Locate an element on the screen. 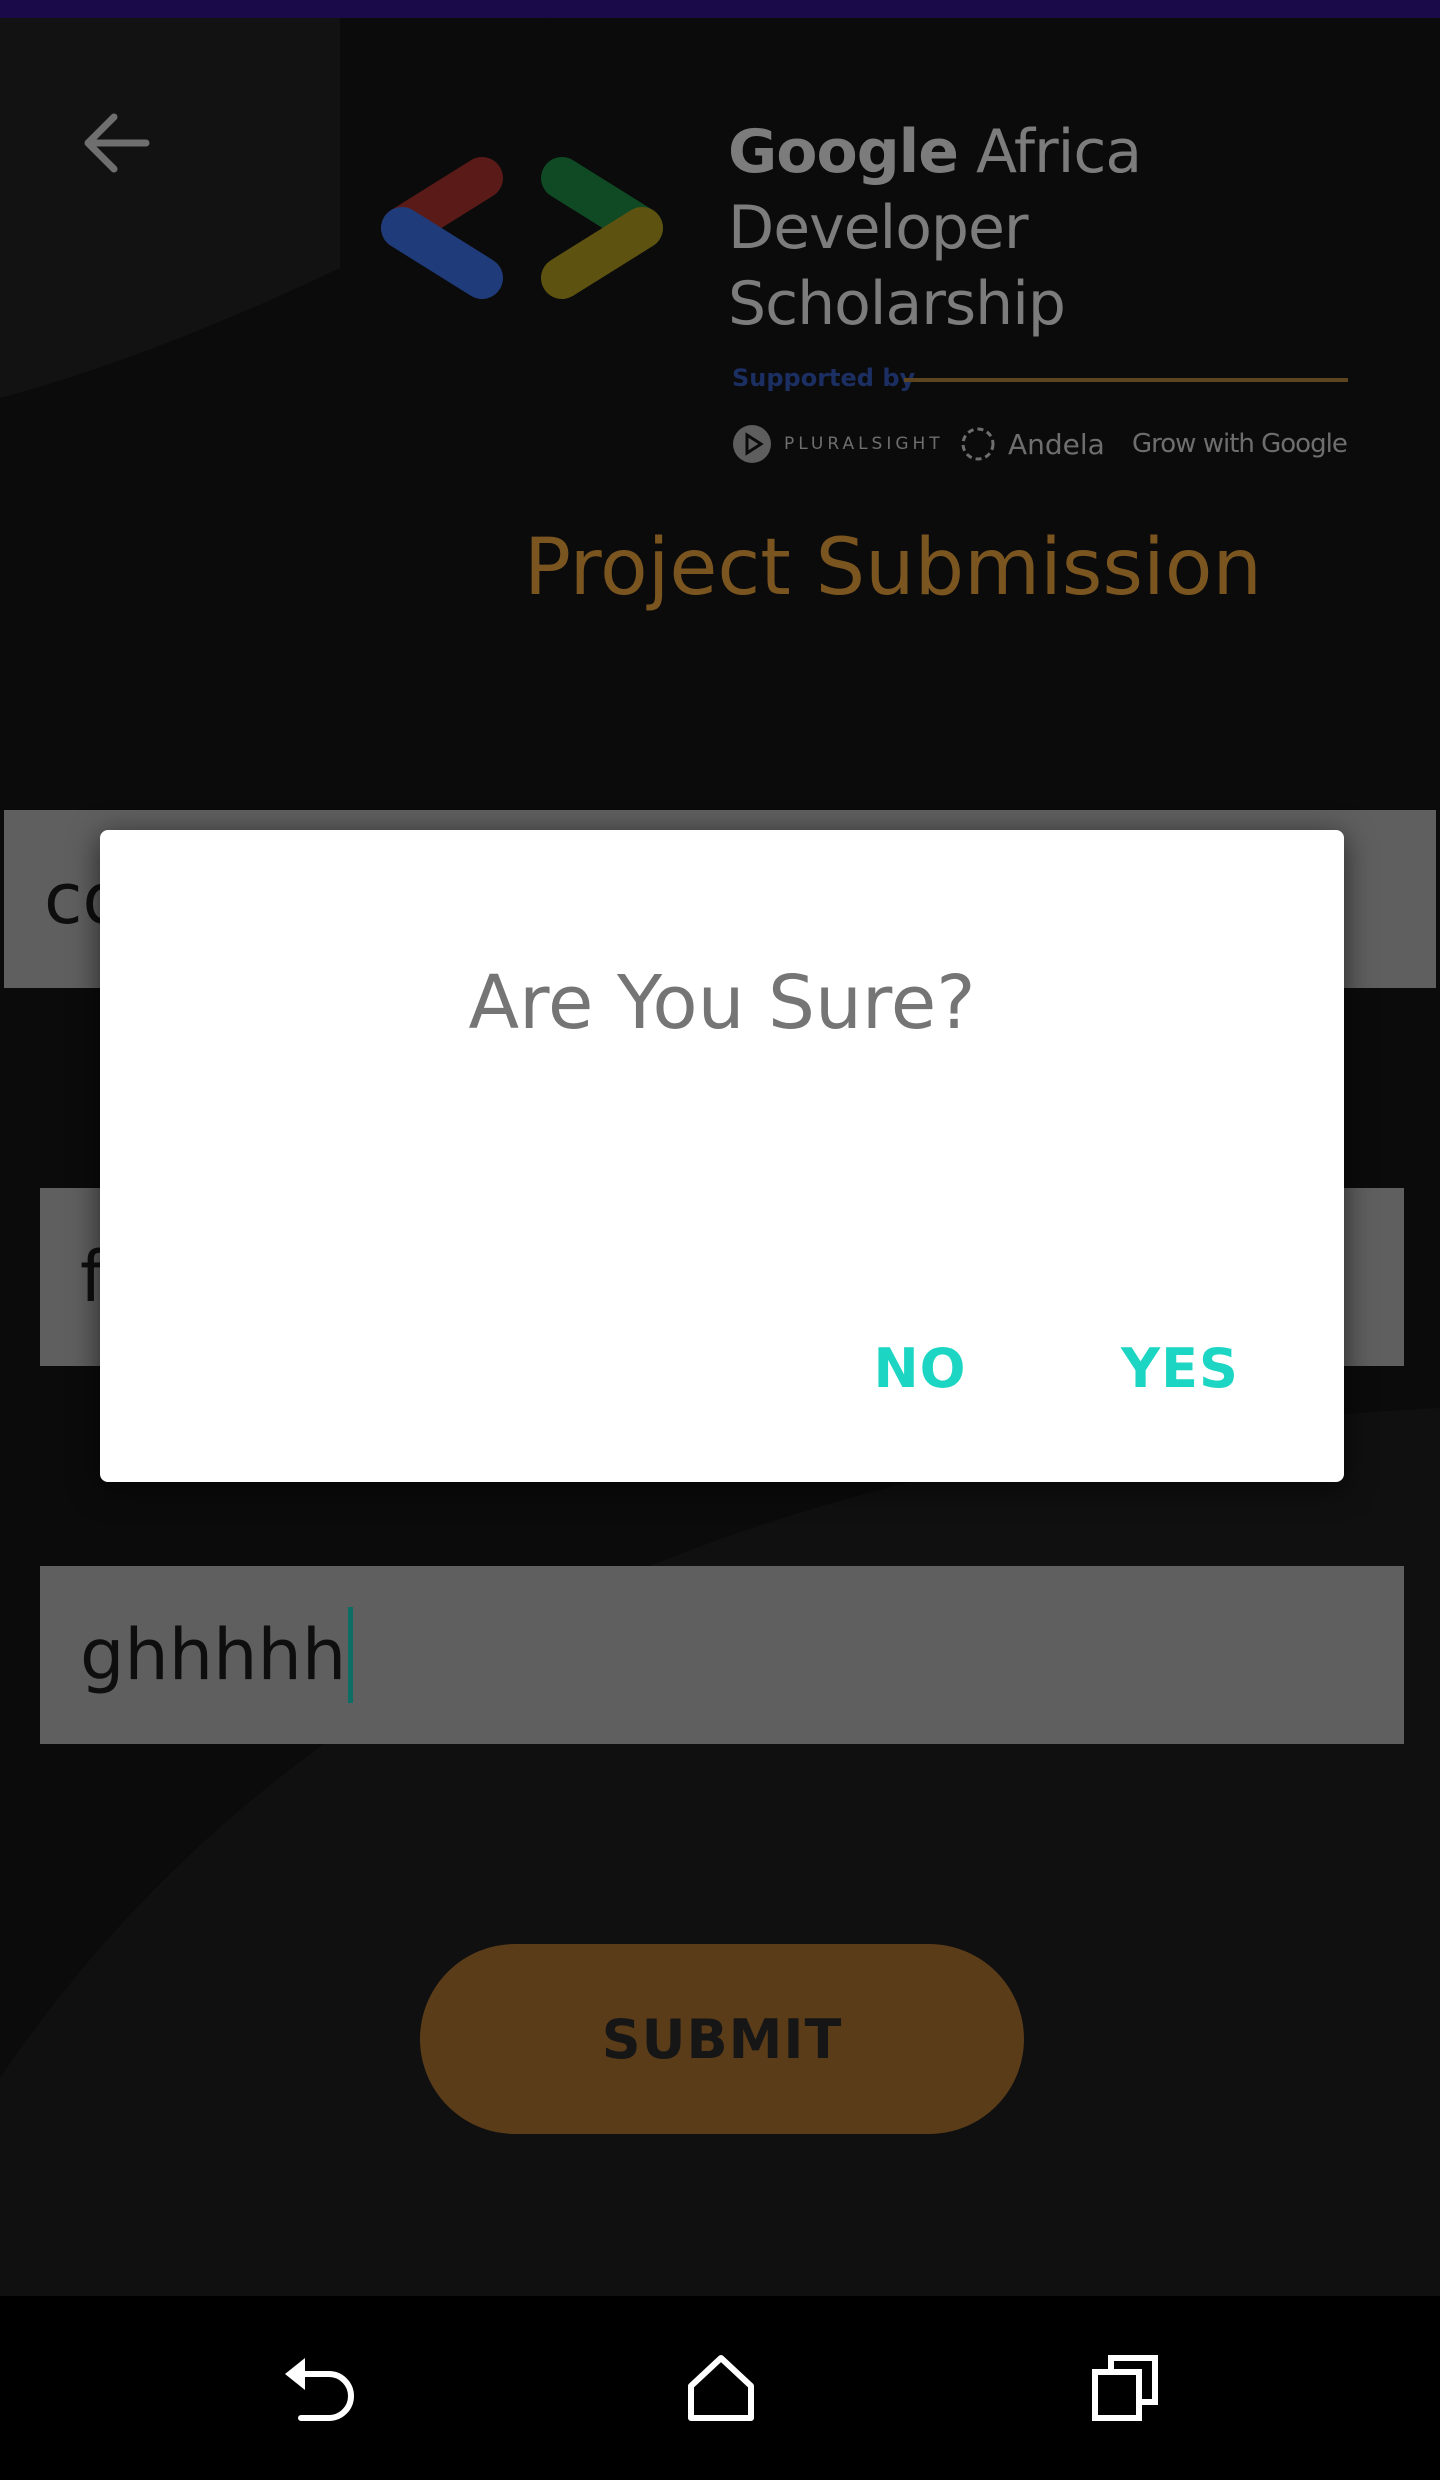  divider is located at coordinates (1126, 380).